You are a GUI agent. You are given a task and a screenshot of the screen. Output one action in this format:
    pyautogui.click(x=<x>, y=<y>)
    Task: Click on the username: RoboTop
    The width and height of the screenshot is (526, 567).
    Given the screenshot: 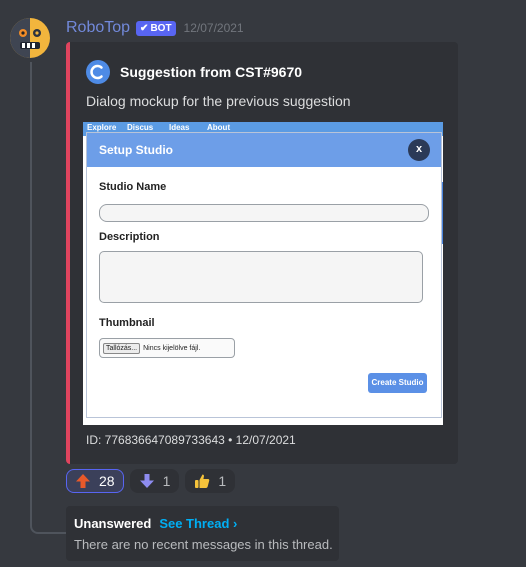 What is the action you would take?
    pyautogui.click(x=98, y=28)
    